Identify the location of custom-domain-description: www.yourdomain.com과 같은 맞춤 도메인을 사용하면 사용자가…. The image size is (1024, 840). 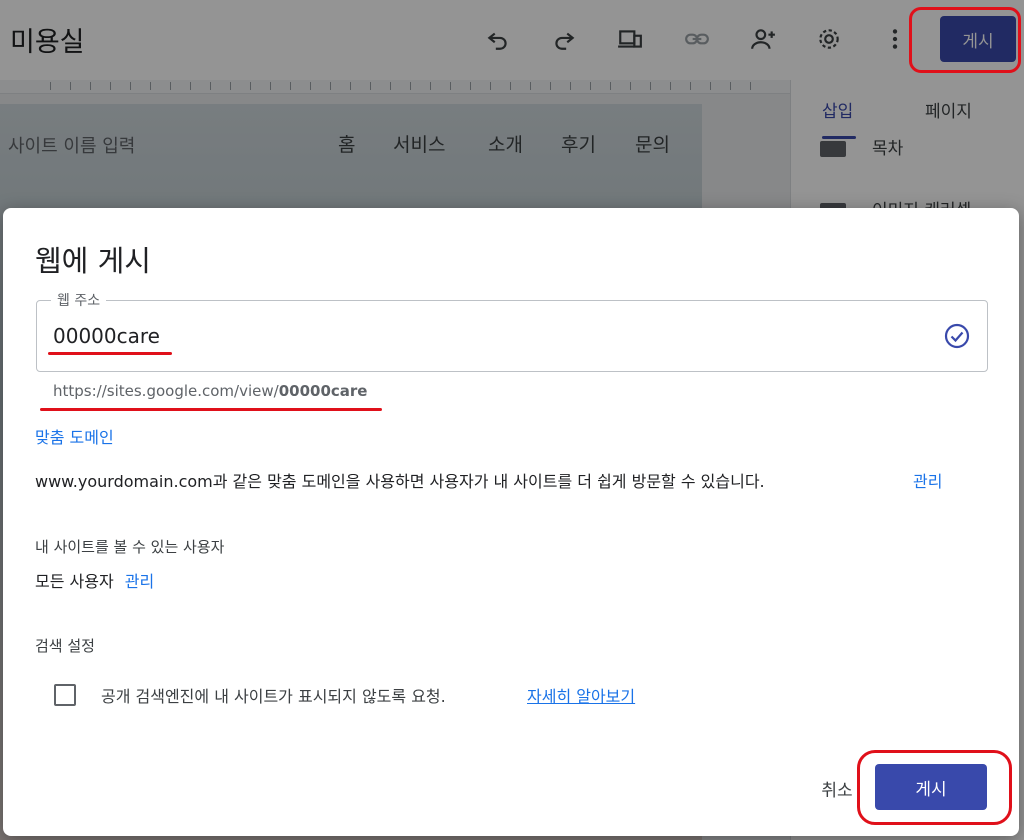
(400, 481).